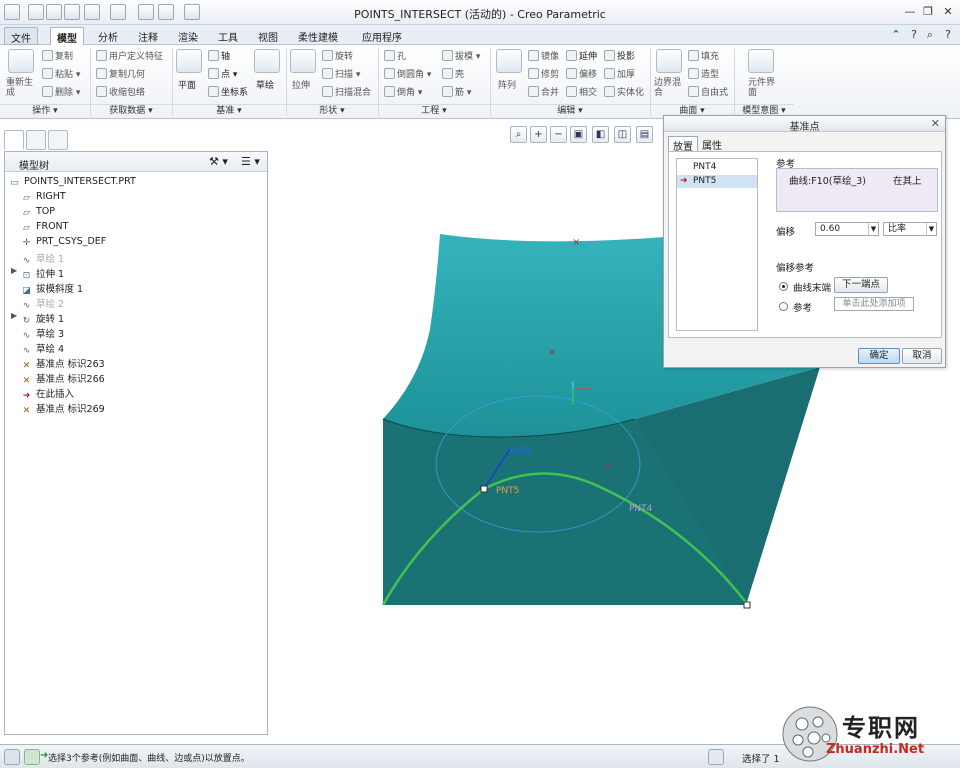 This screenshot has height=768, width=960. What do you see at coordinates (622, 134) in the screenshot?
I see `saved-views-icon: ◫` at bounding box center [622, 134].